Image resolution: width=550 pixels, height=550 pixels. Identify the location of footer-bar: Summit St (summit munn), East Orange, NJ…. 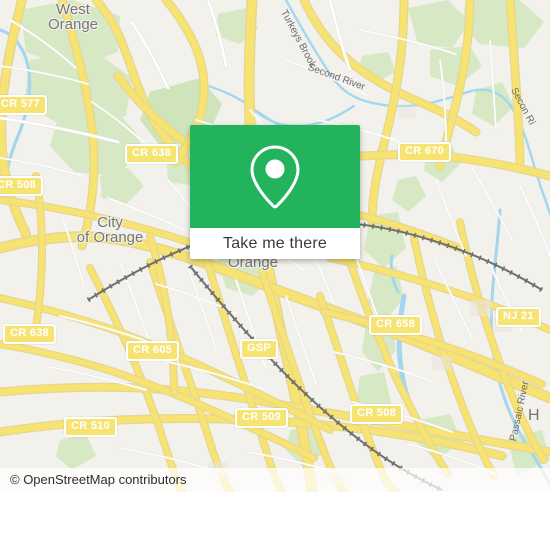
(275, 521).